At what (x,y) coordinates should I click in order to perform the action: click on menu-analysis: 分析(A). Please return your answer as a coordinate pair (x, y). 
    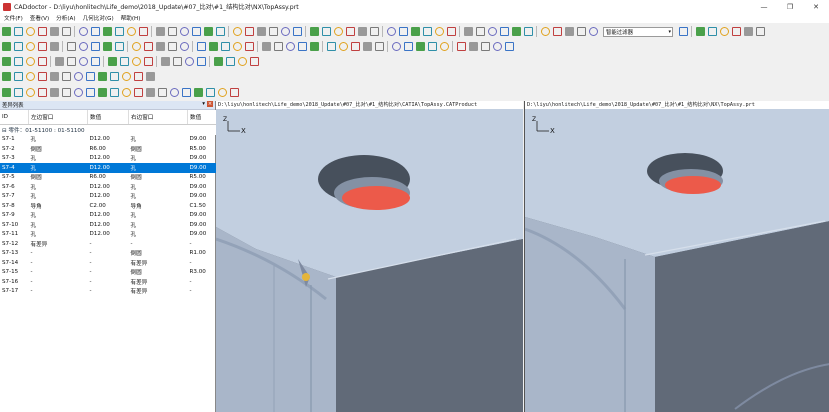
    Looking at the image, I should click on (65, 18).